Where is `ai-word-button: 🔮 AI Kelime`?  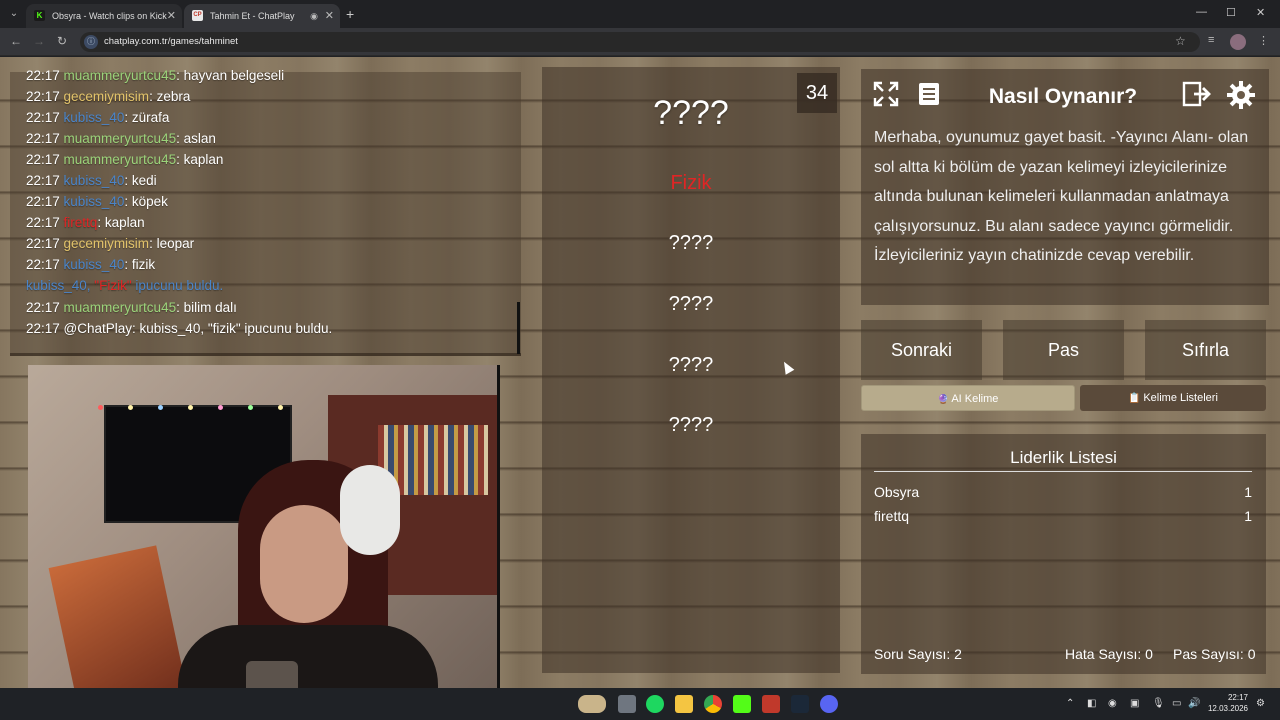 ai-word-button: 🔮 AI Kelime is located at coordinates (968, 398).